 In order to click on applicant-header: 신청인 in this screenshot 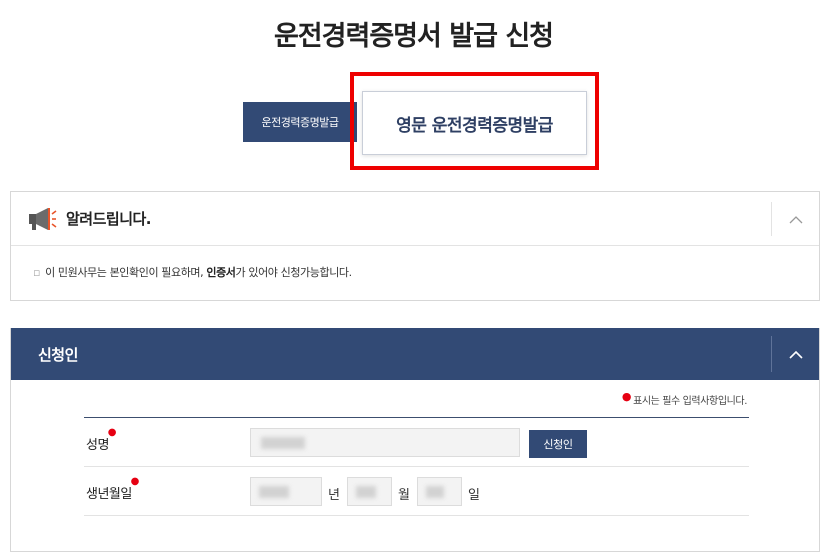, I will do `click(415, 354)`.